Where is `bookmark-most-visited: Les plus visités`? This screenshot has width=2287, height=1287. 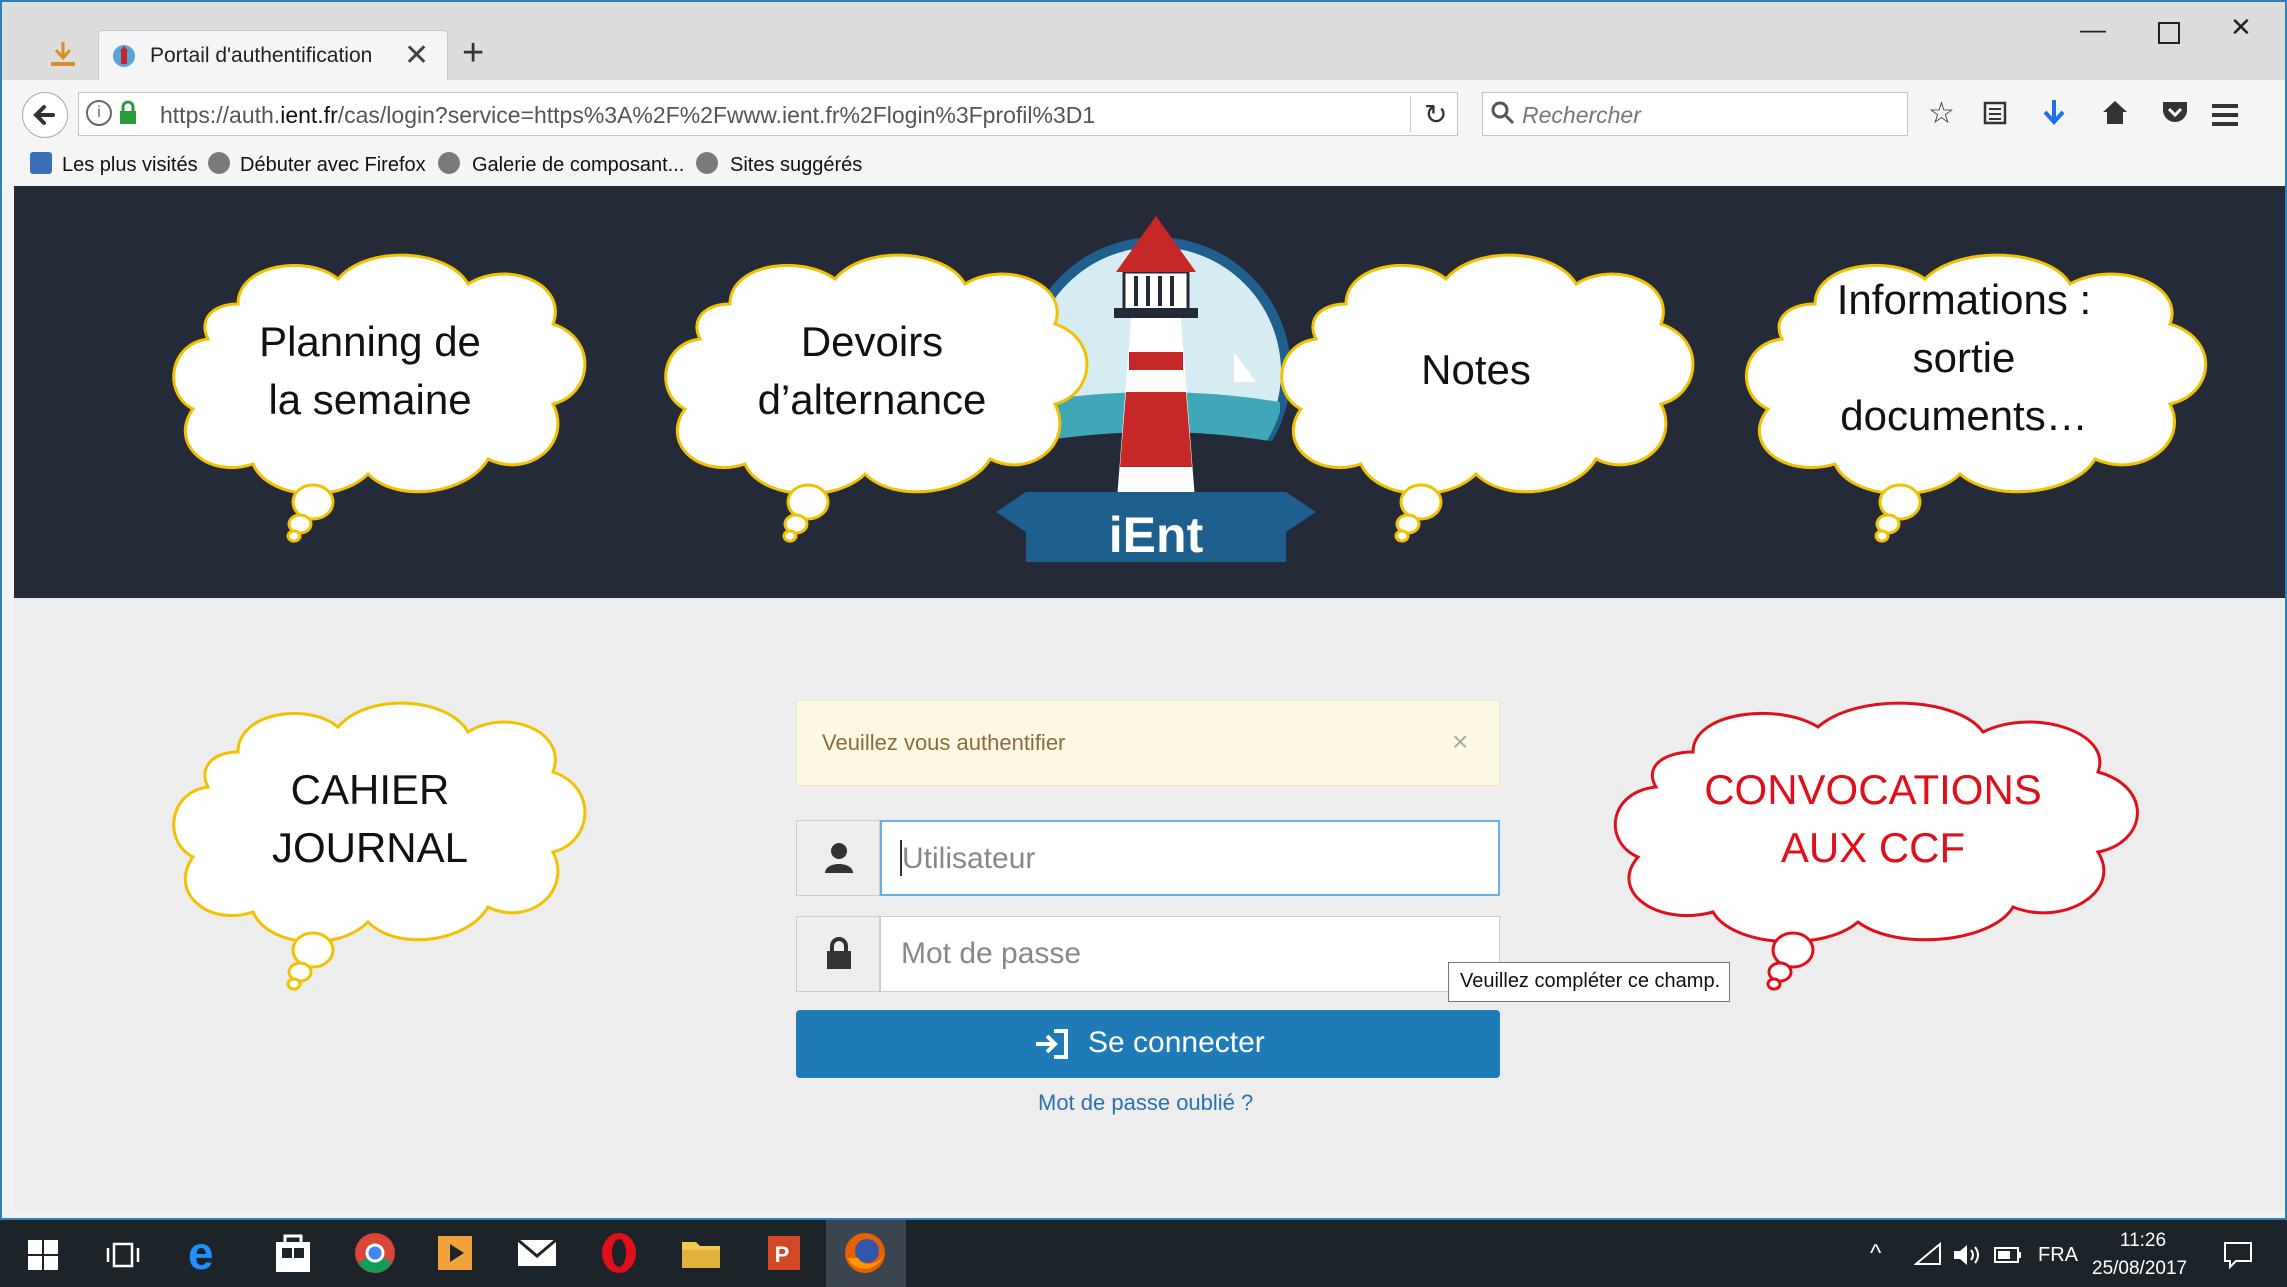 bookmark-most-visited: Les plus visités is located at coordinates (130, 165).